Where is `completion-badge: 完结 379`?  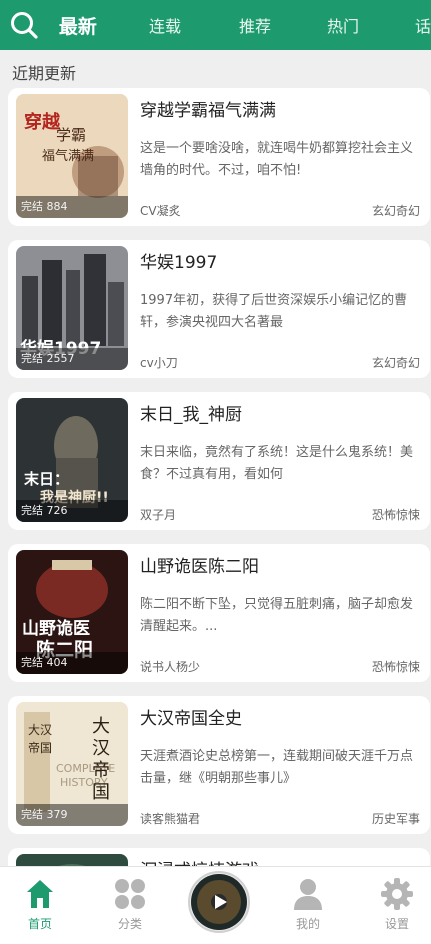
completion-badge: 完结 379 is located at coordinates (72, 815).